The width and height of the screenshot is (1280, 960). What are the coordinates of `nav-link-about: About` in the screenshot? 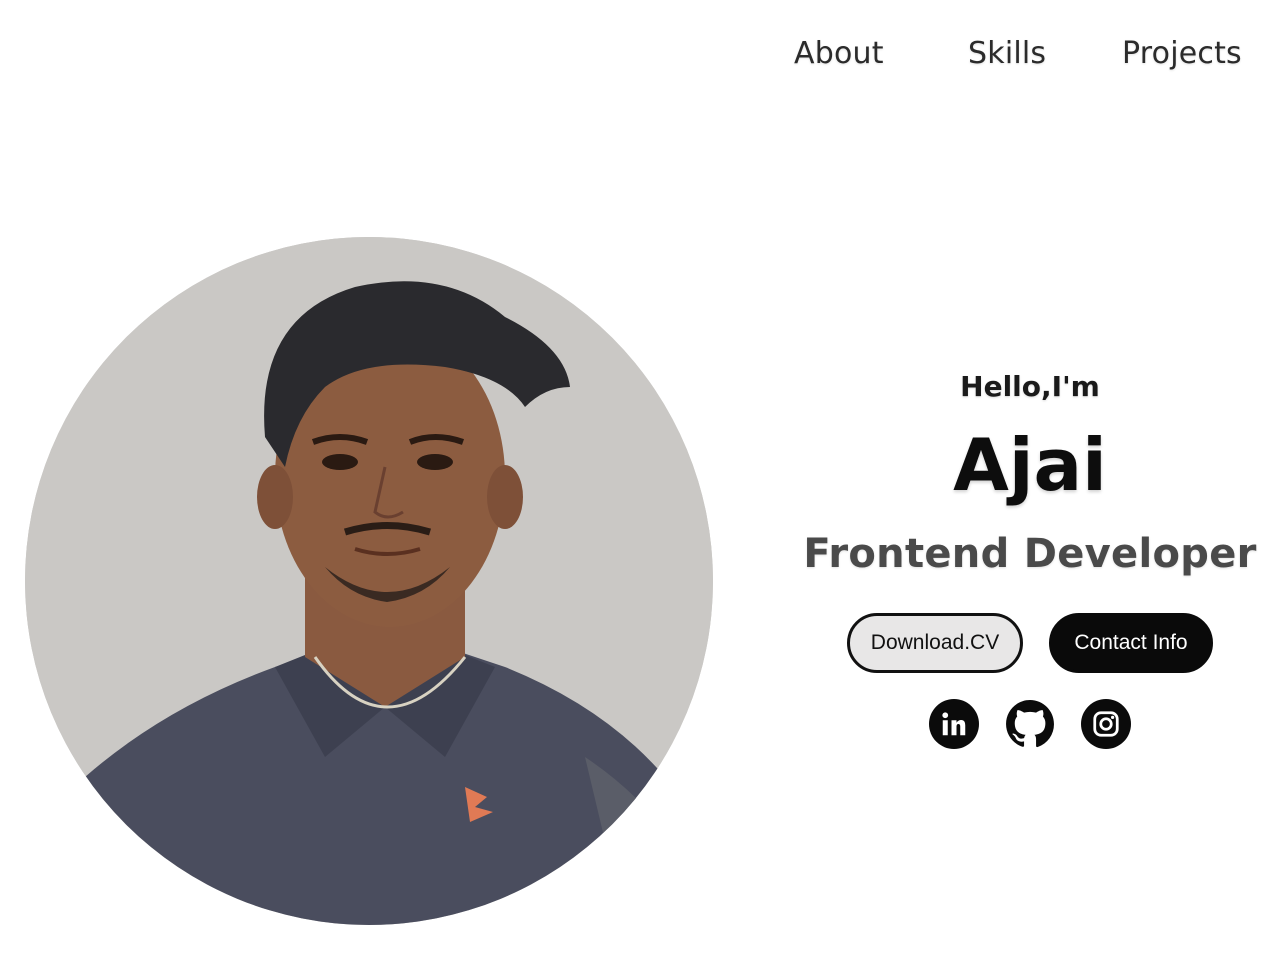 It's located at (839, 53).